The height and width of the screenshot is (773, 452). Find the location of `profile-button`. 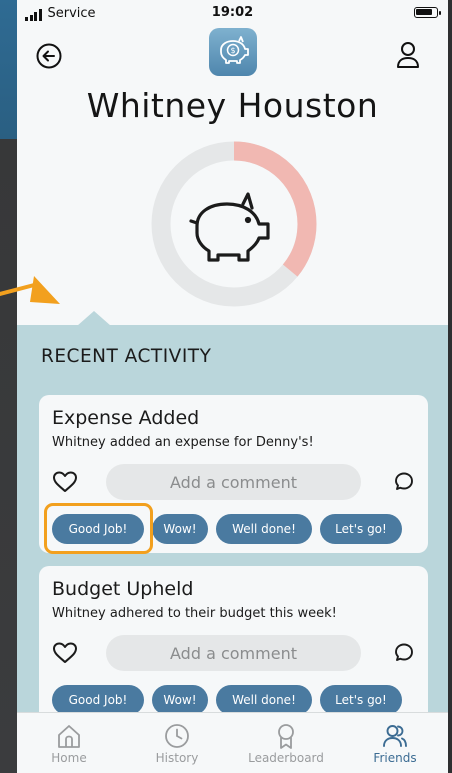

profile-button is located at coordinates (408, 55).